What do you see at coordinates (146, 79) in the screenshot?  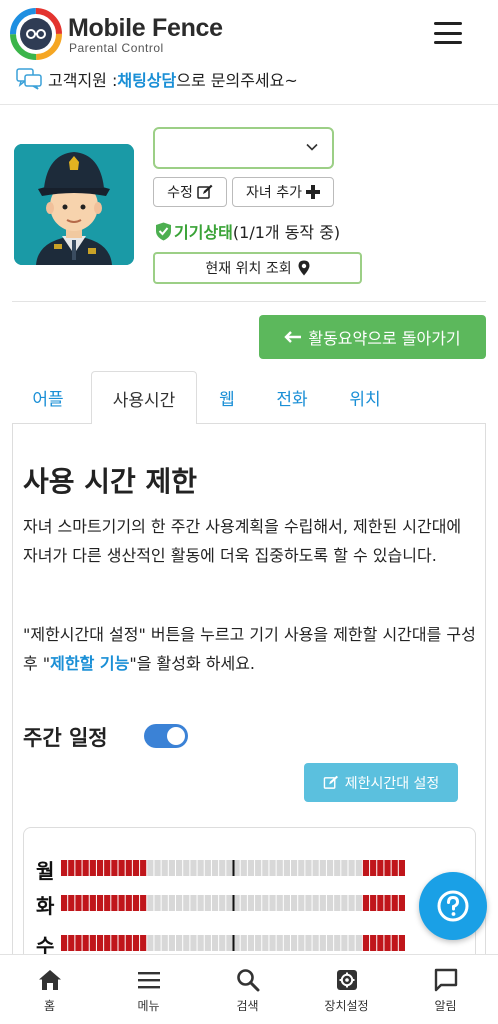 I see `chat-support-link: 채팅상담` at bounding box center [146, 79].